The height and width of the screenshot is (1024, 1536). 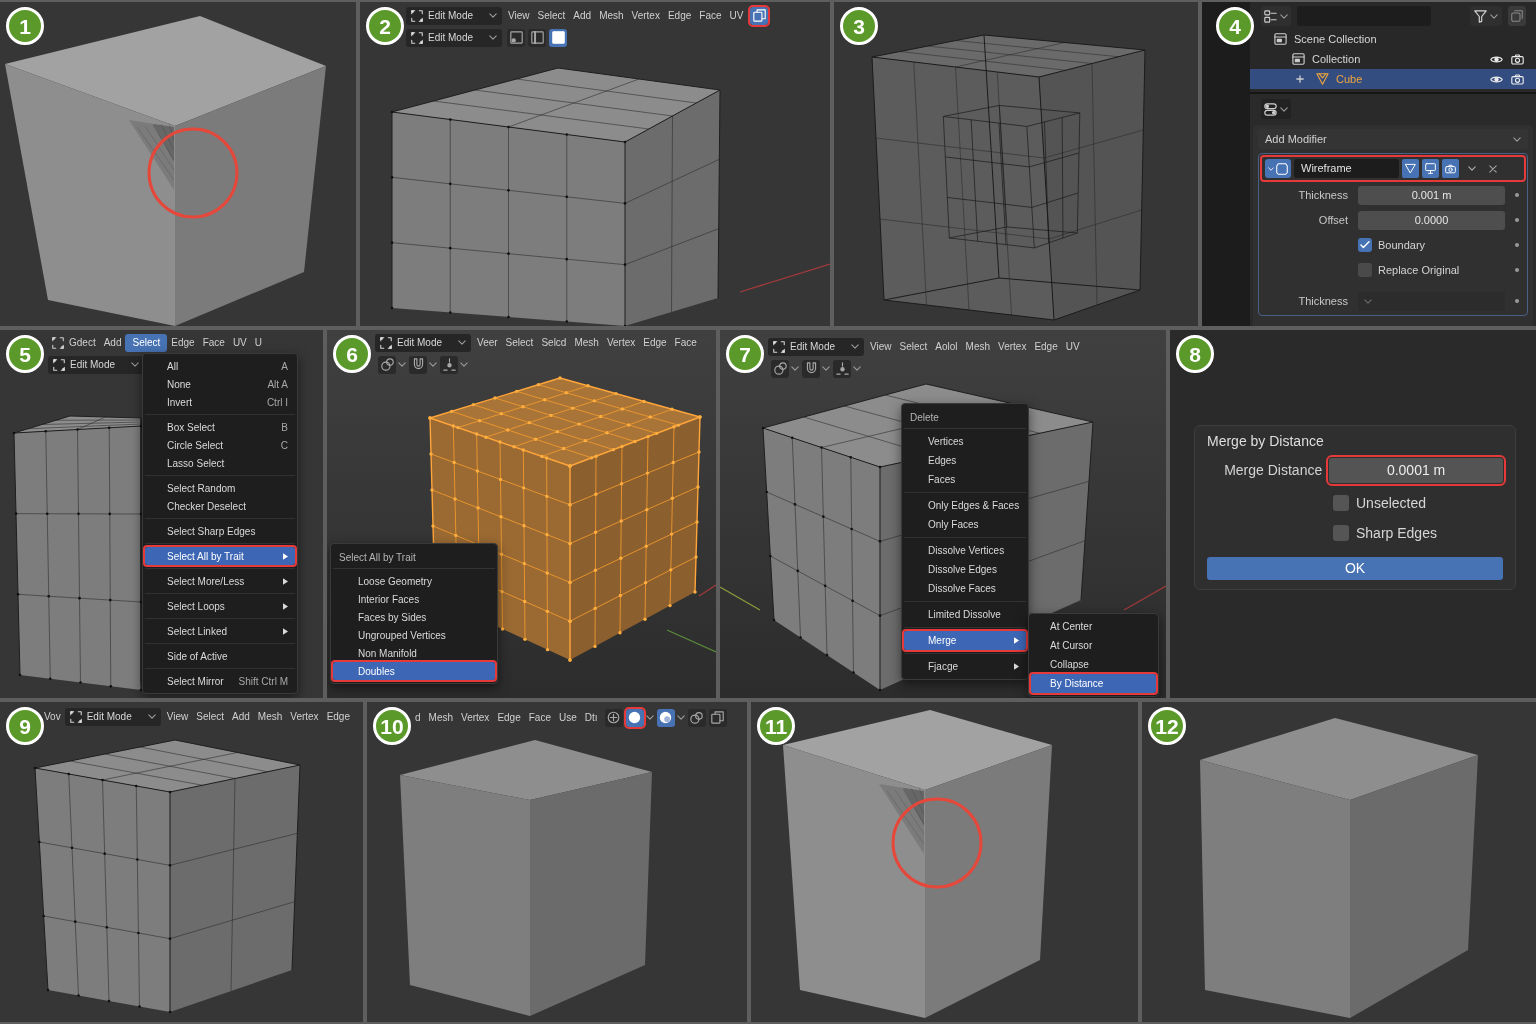 What do you see at coordinates (965, 505) in the screenshot?
I see `menu-item: Only Edges & Faces` at bounding box center [965, 505].